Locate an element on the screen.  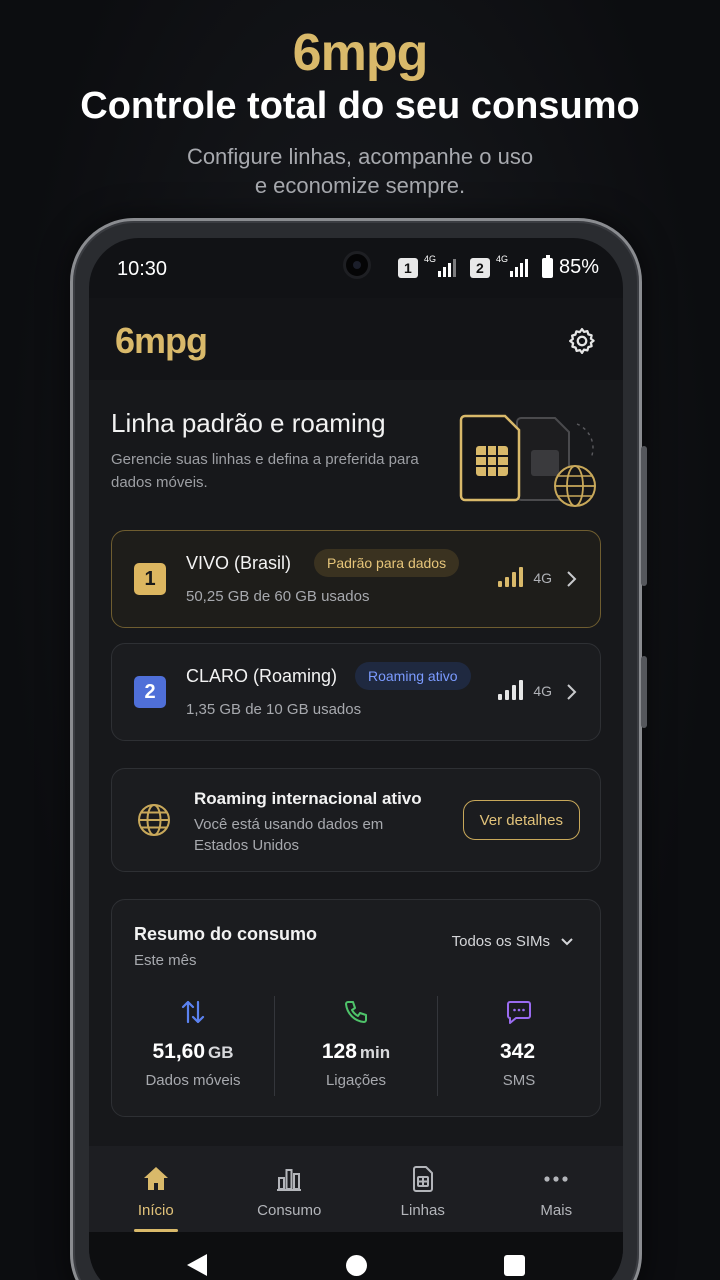
stat-sms: 342 SMS is located at coordinates (518, 1046).